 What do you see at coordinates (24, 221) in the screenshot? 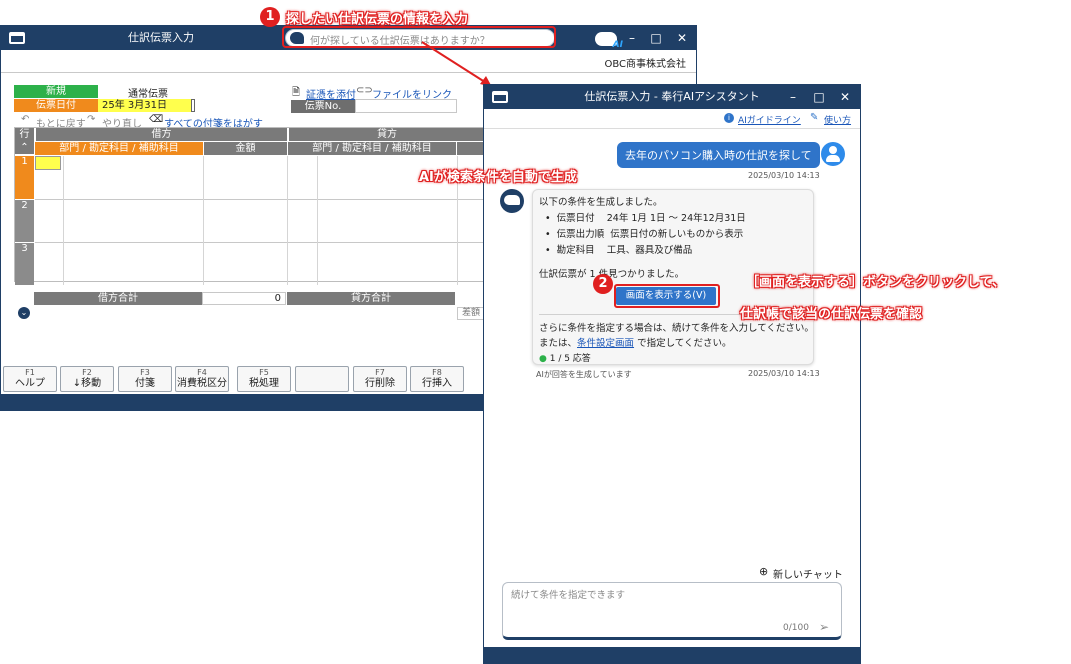
I see `table-row-number: 2` at bounding box center [24, 221].